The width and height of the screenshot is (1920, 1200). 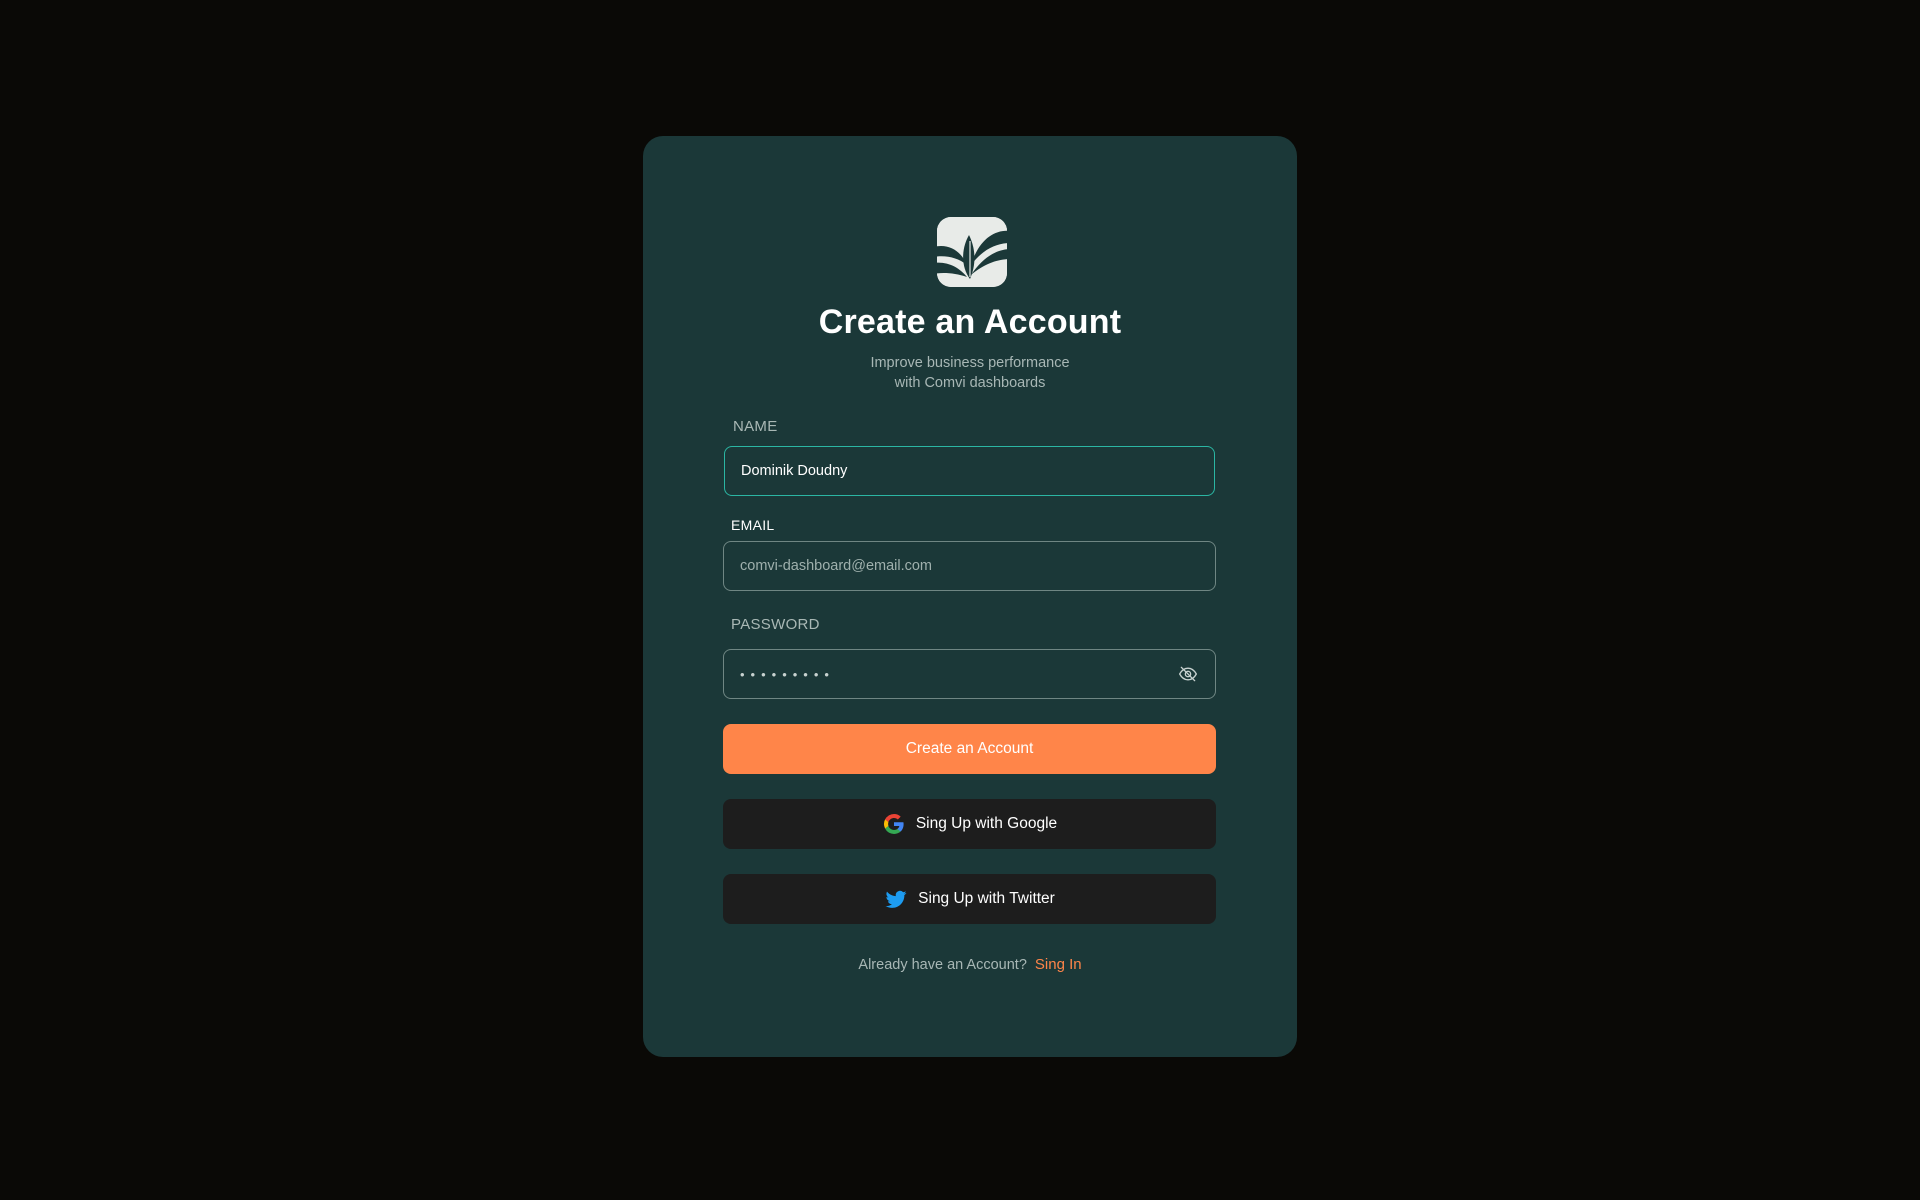 What do you see at coordinates (986, 898) in the screenshot?
I see `twitter-signup-label: Sing Up with Twitter` at bounding box center [986, 898].